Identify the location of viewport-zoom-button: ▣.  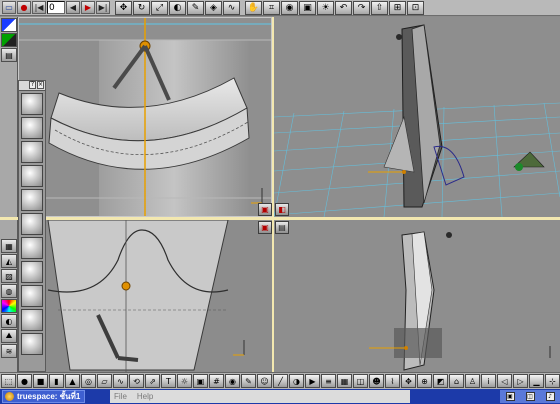
(265, 209).